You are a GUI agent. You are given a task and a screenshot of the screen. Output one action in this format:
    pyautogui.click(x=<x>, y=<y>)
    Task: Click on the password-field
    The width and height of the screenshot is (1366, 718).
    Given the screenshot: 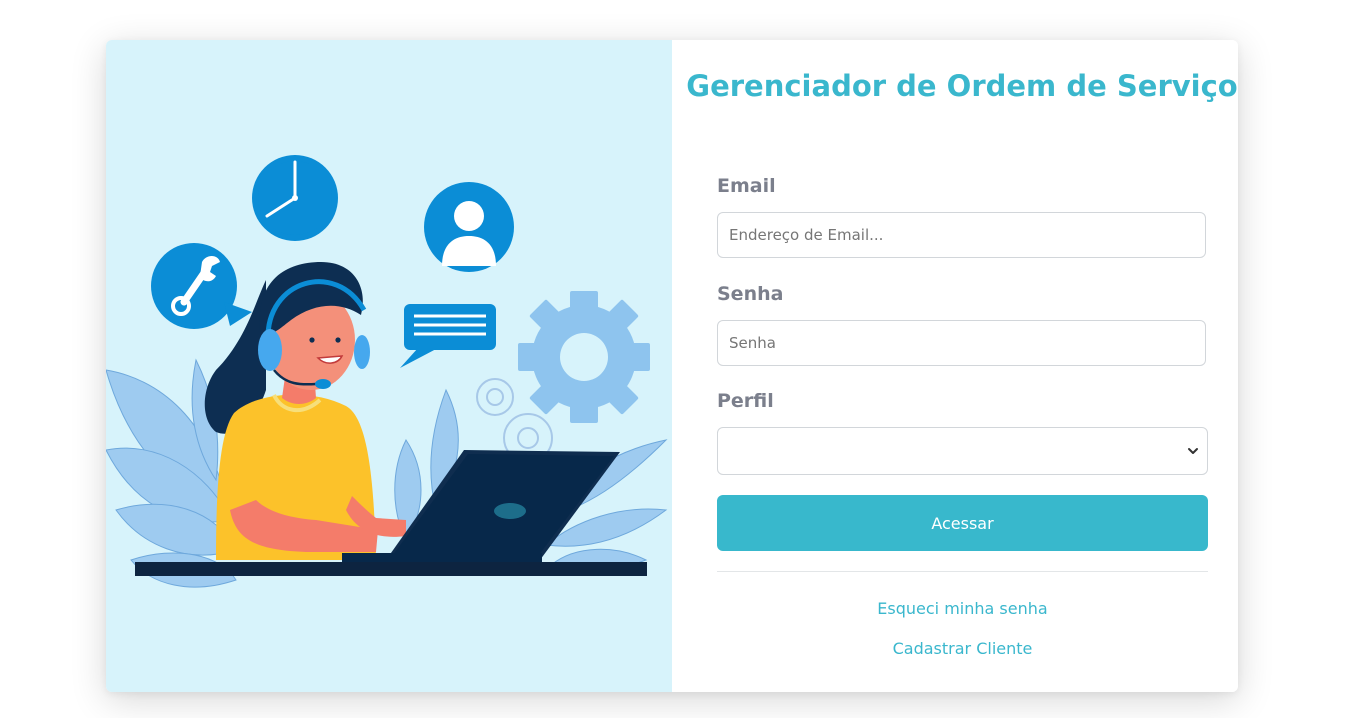 What is the action you would take?
    pyautogui.click(x=961, y=343)
    